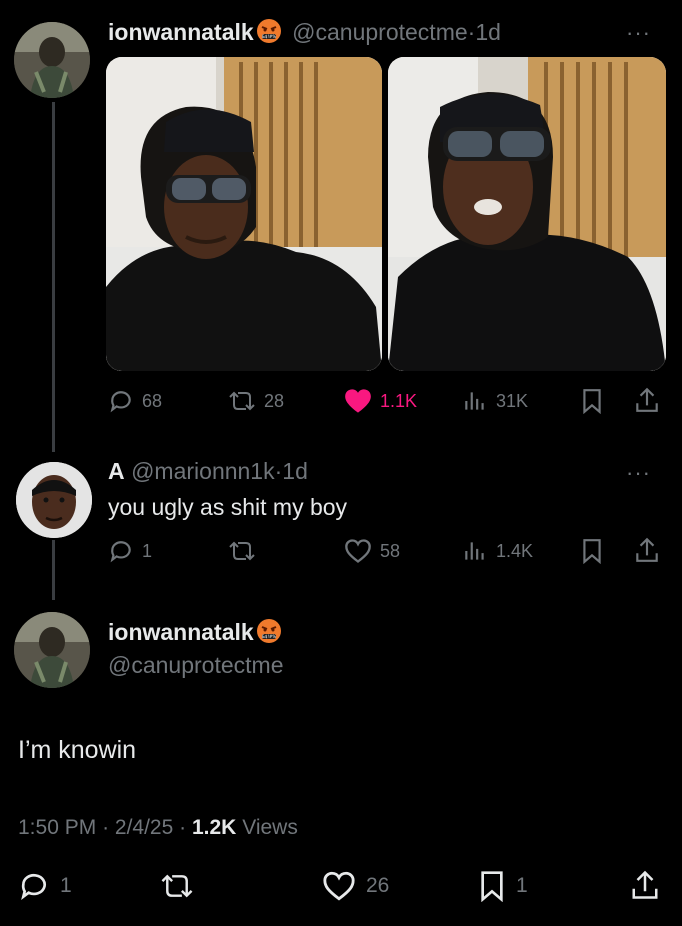 This screenshot has width=682, height=926. I want to click on like-button: 1.1K, so click(380, 401).